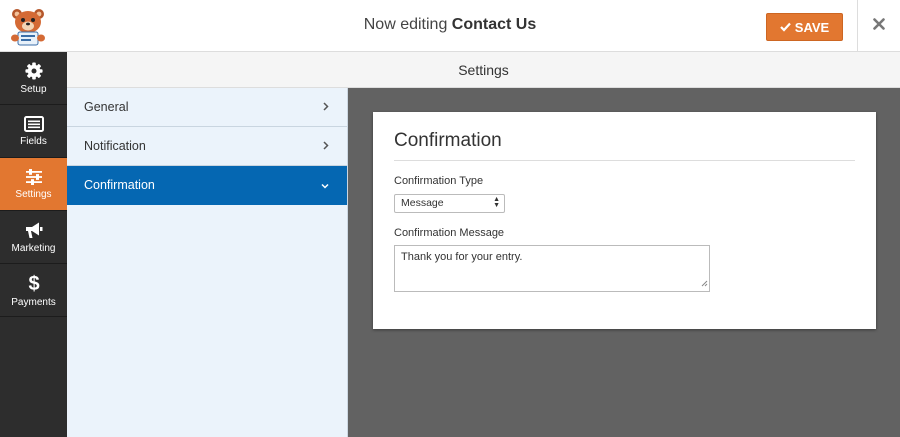 The width and height of the screenshot is (900, 437). Describe the element at coordinates (325, 185) in the screenshot. I see `chevron-down-icon` at that location.